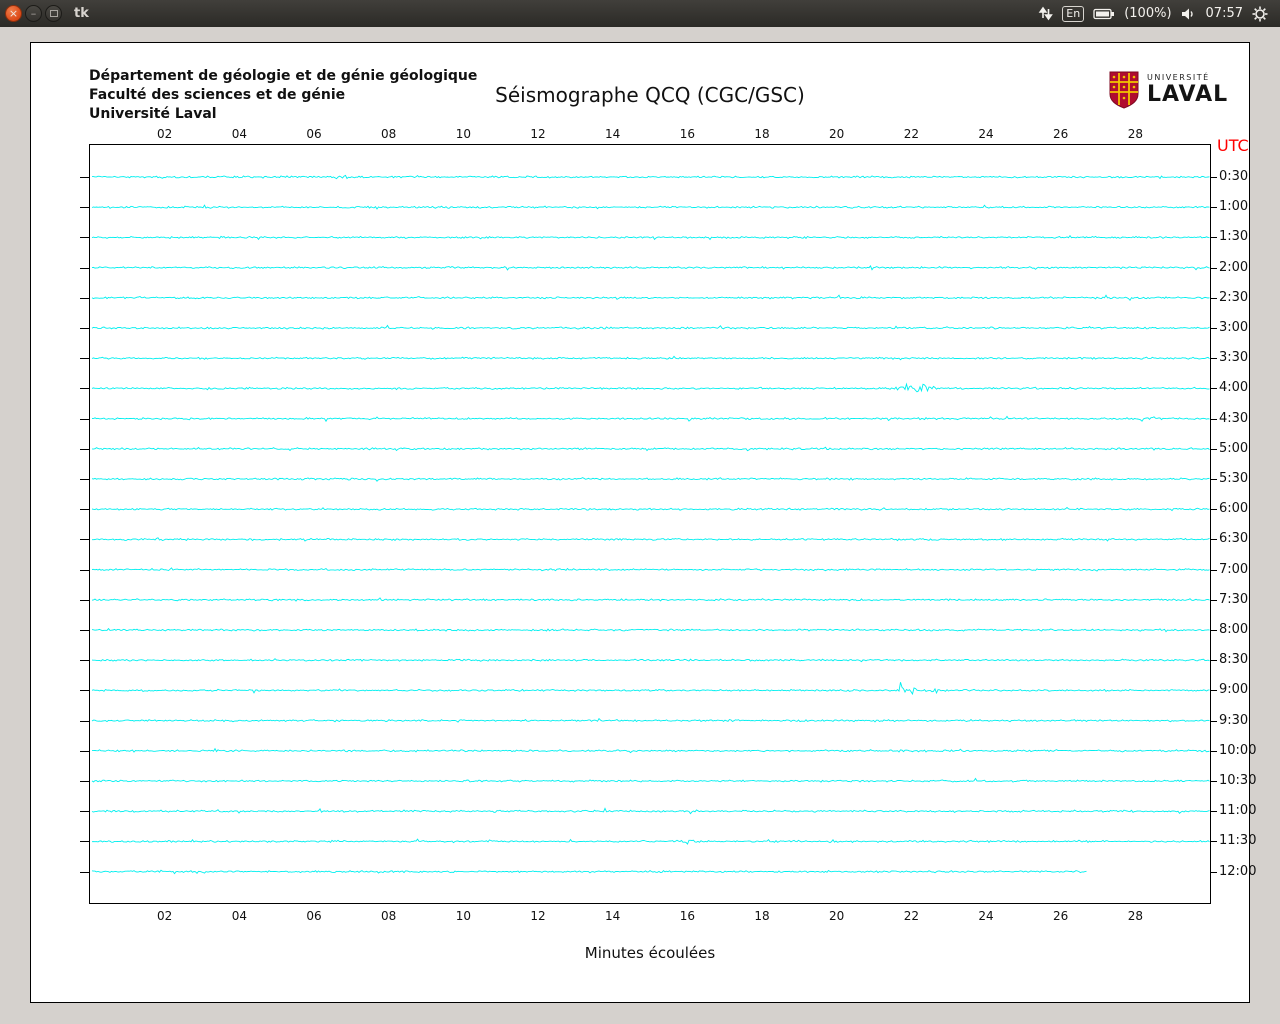 Image resolution: width=1280 pixels, height=1024 pixels. I want to click on utc-time-label: 7:30, so click(1234, 599).